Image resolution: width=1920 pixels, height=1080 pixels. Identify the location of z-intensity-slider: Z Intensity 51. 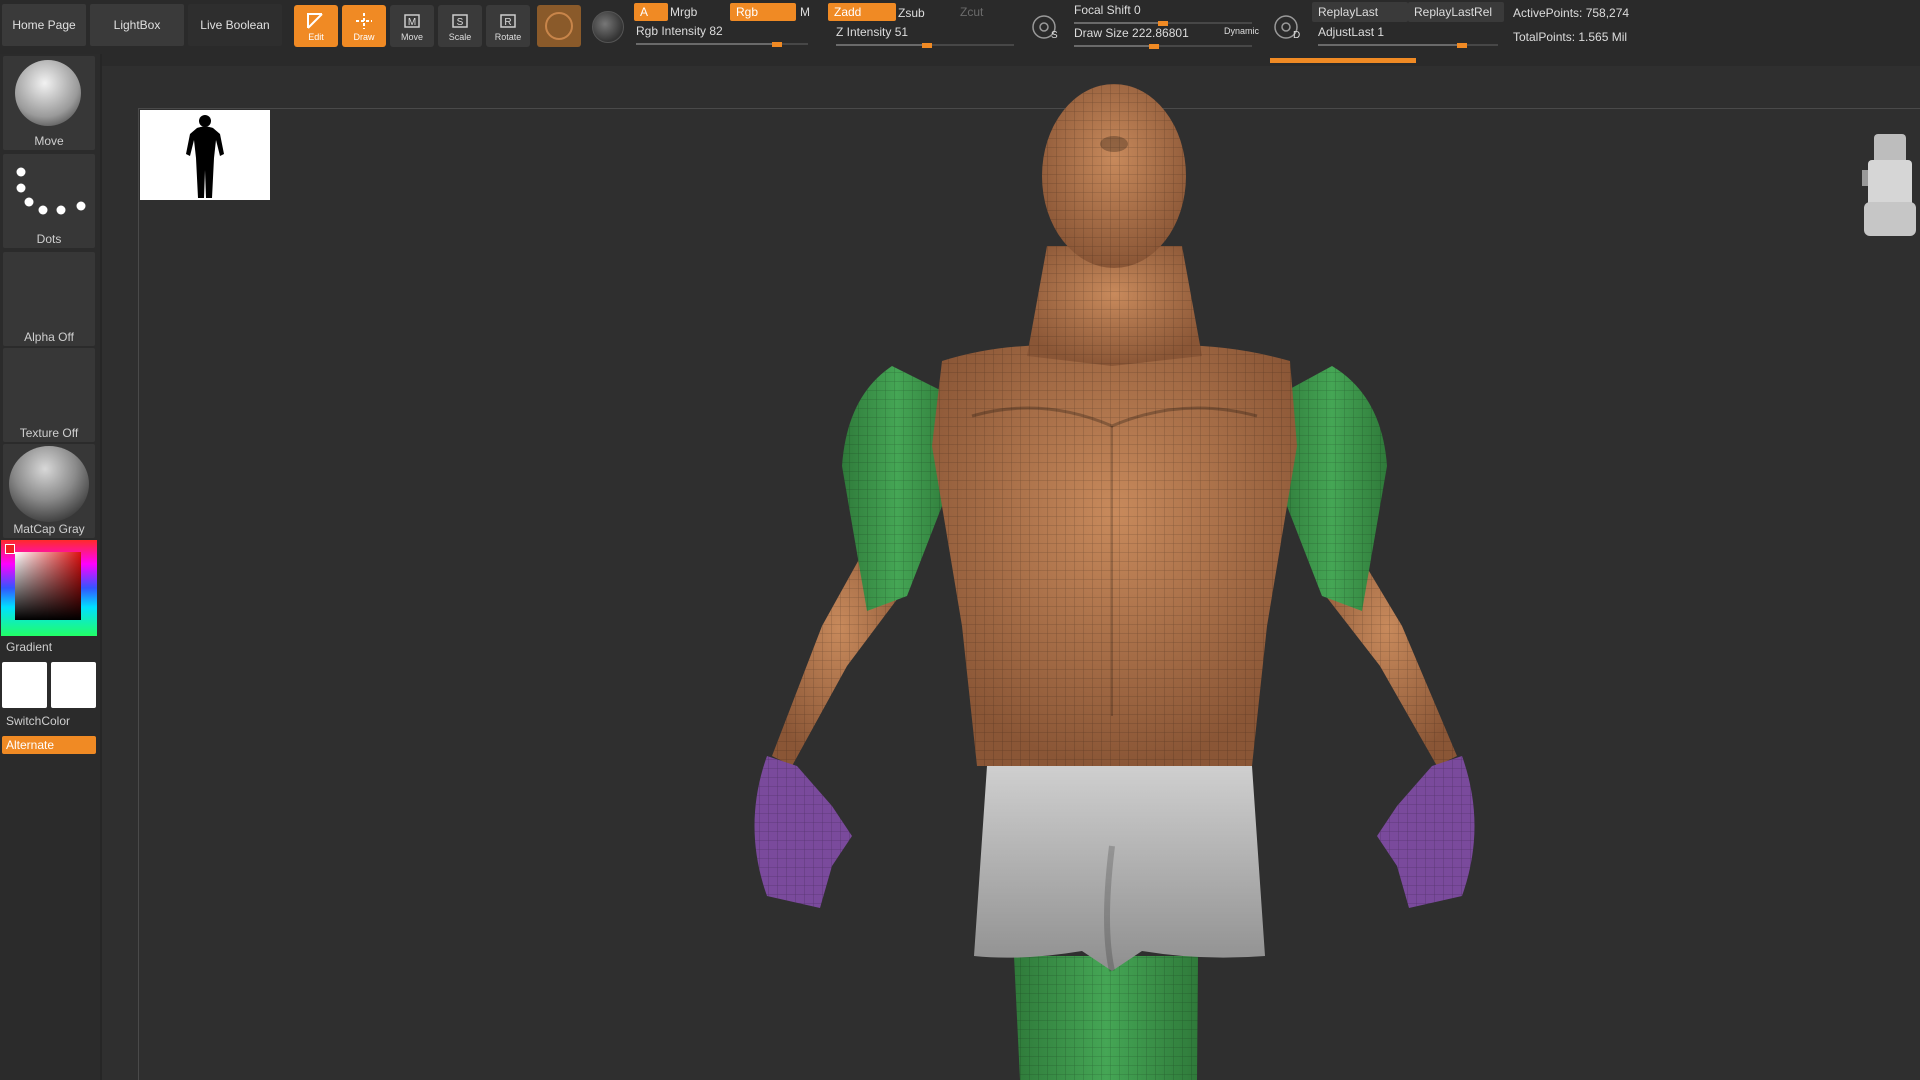
(925, 36).